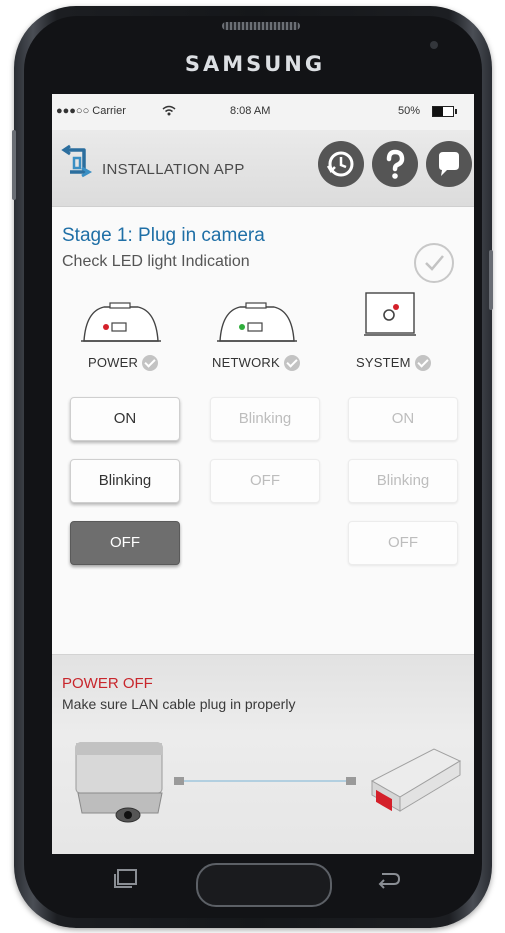 The width and height of the screenshot is (505, 933). Describe the element at coordinates (434, 45) in the screenshot. I see `front-camera` at that location.